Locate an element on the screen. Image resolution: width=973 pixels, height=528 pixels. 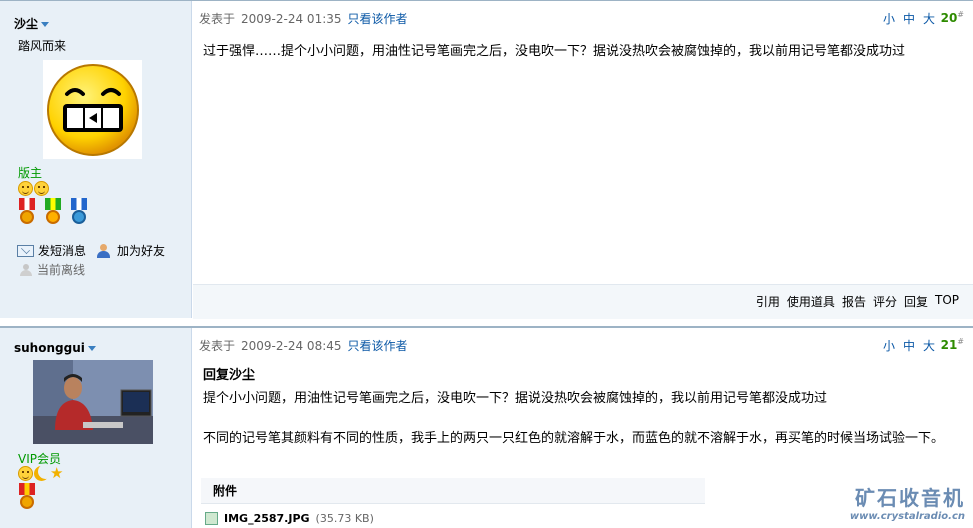
rank-stars is located at coordinates (33, 188).